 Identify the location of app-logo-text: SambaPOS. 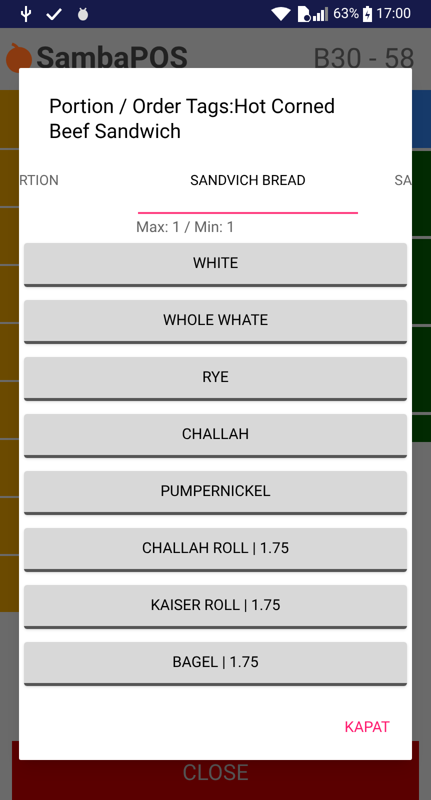
(112, 59).